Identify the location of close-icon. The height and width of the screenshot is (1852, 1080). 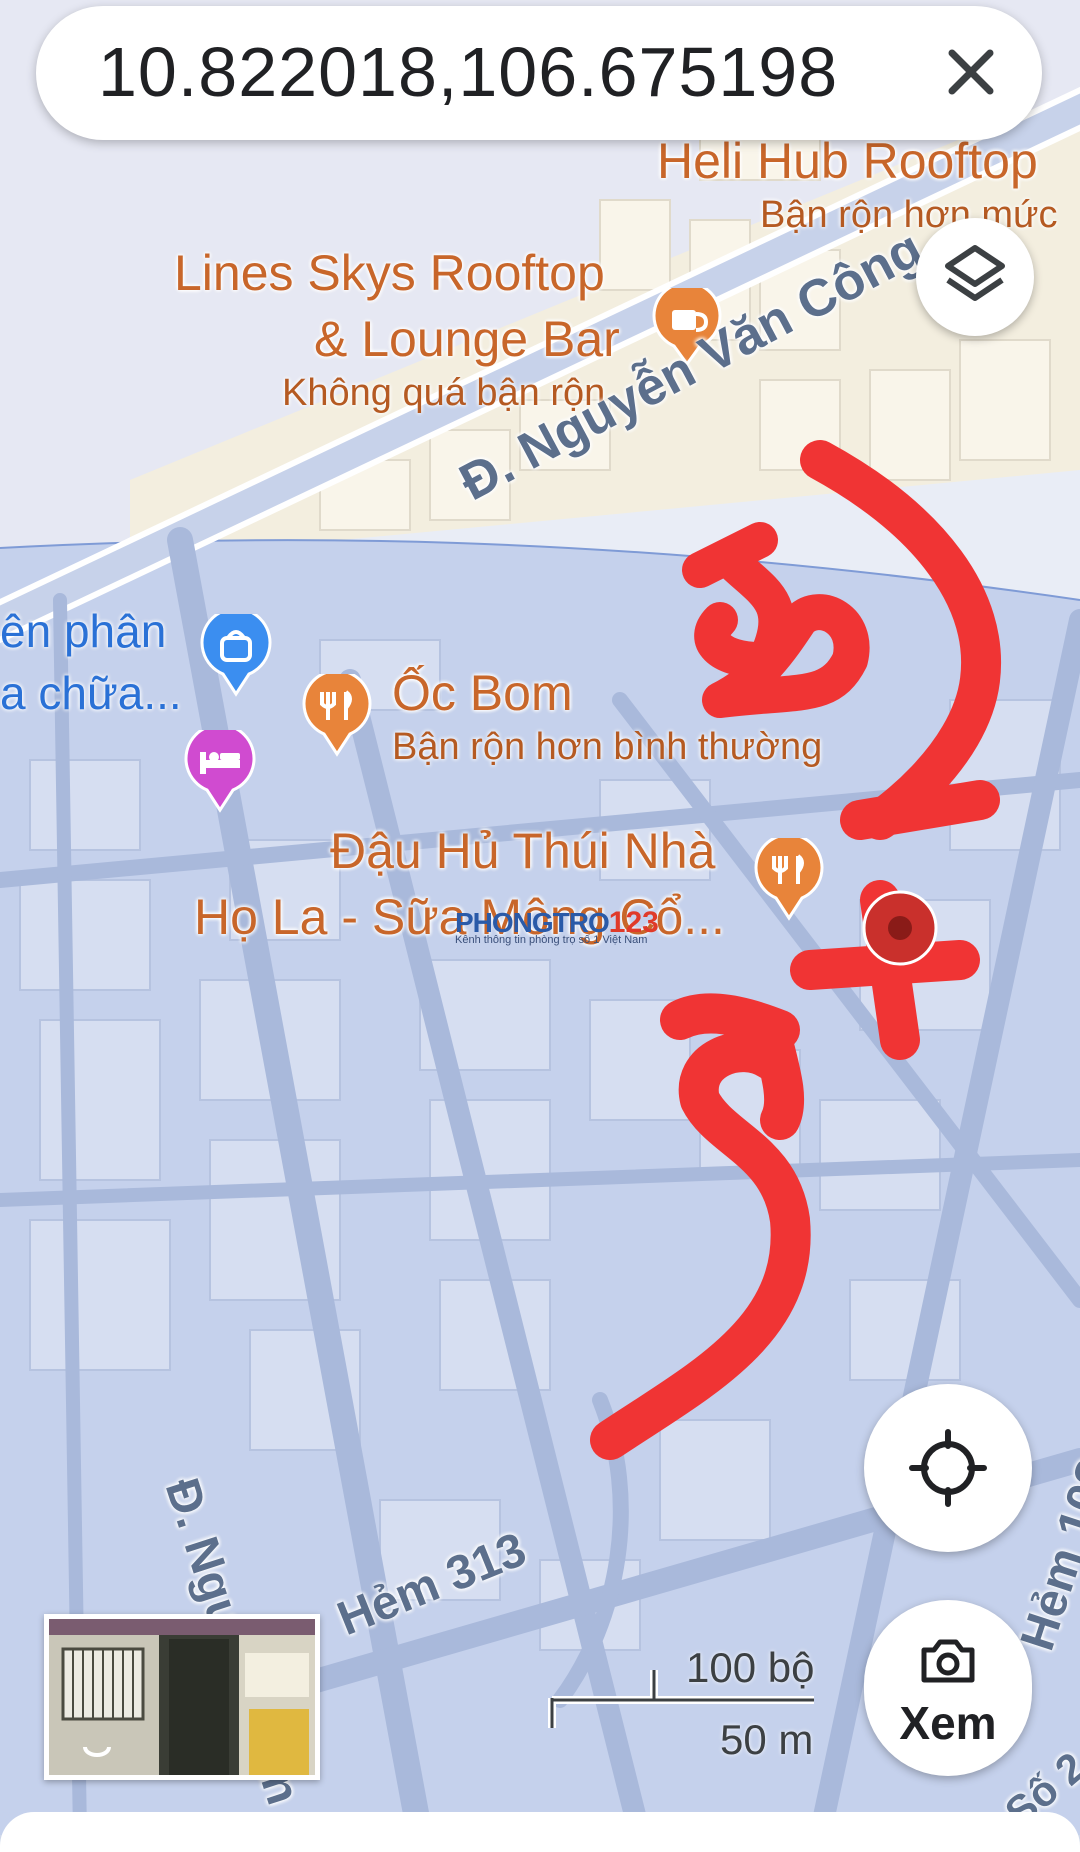
(971, 72).